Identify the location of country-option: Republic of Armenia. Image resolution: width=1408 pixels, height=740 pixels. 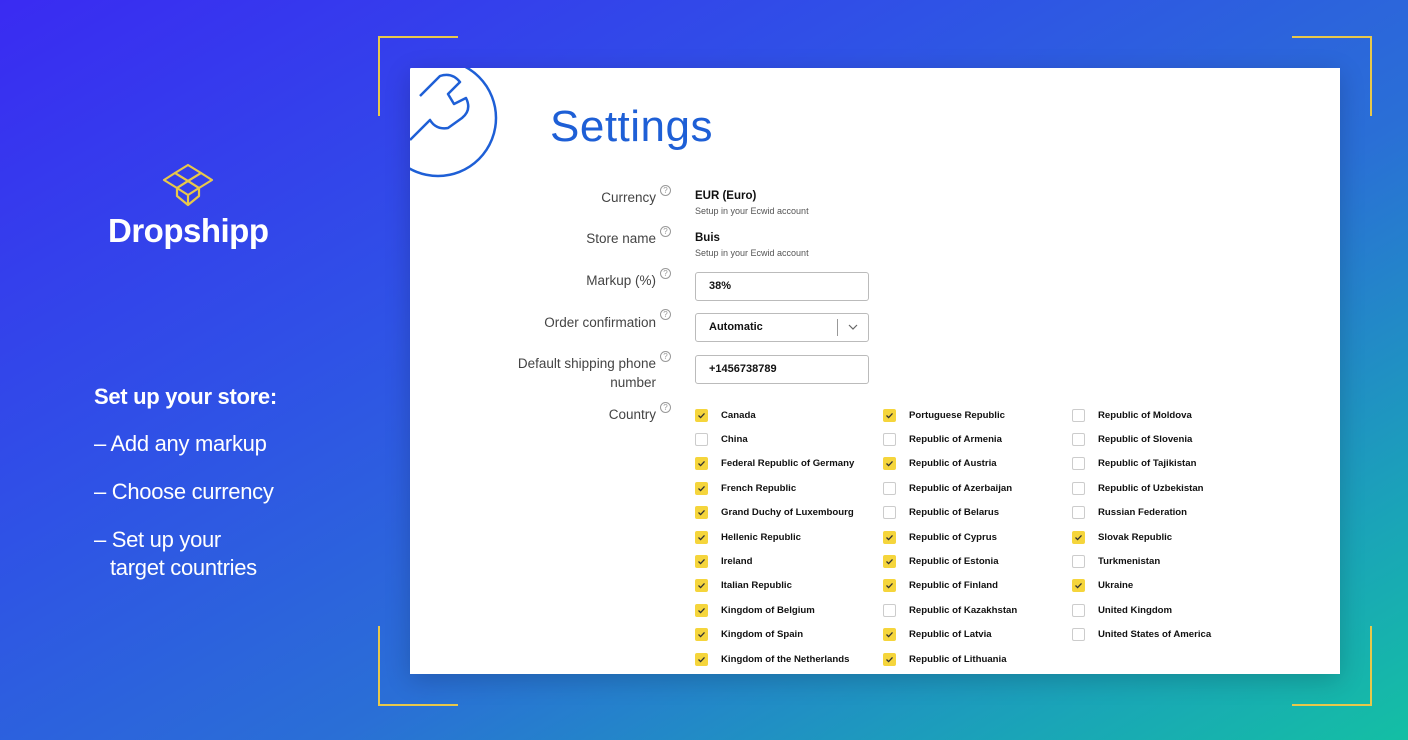
(942, 439).